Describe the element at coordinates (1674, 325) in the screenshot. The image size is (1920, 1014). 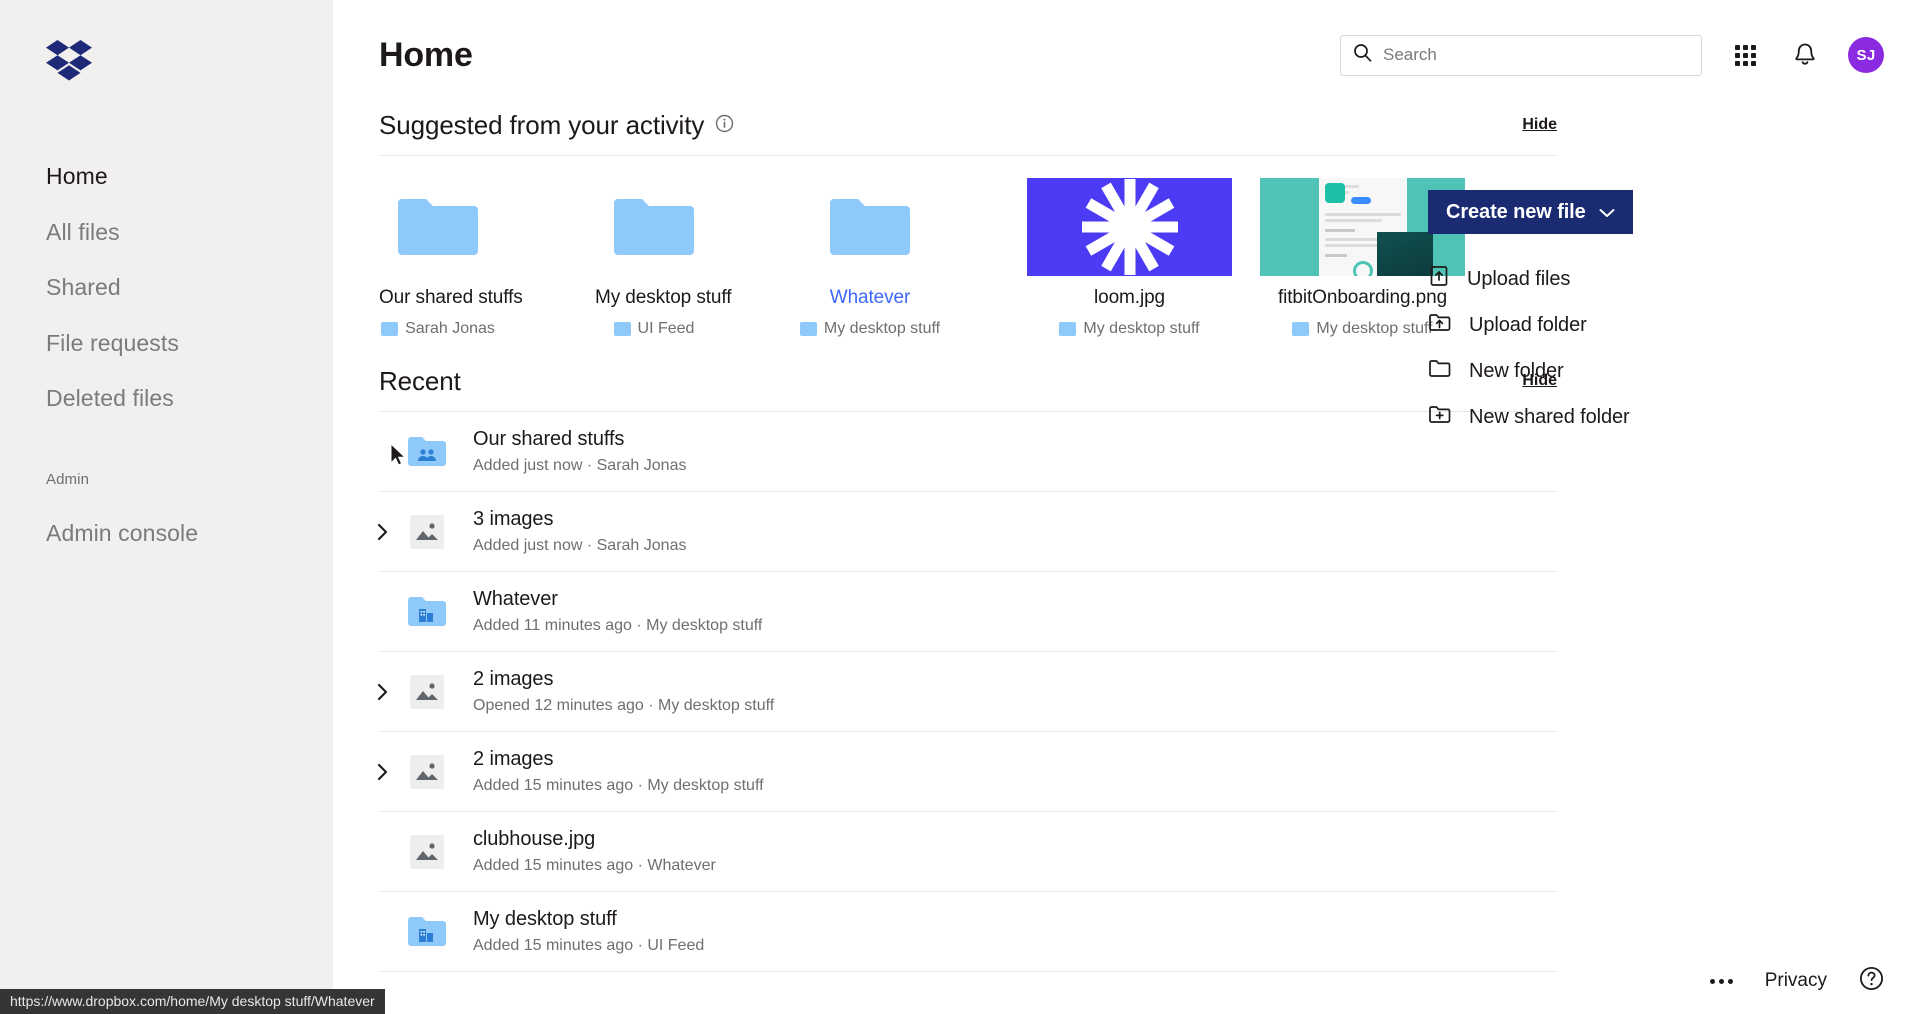
I see `upload-folder-action: Upload folder` at that location.